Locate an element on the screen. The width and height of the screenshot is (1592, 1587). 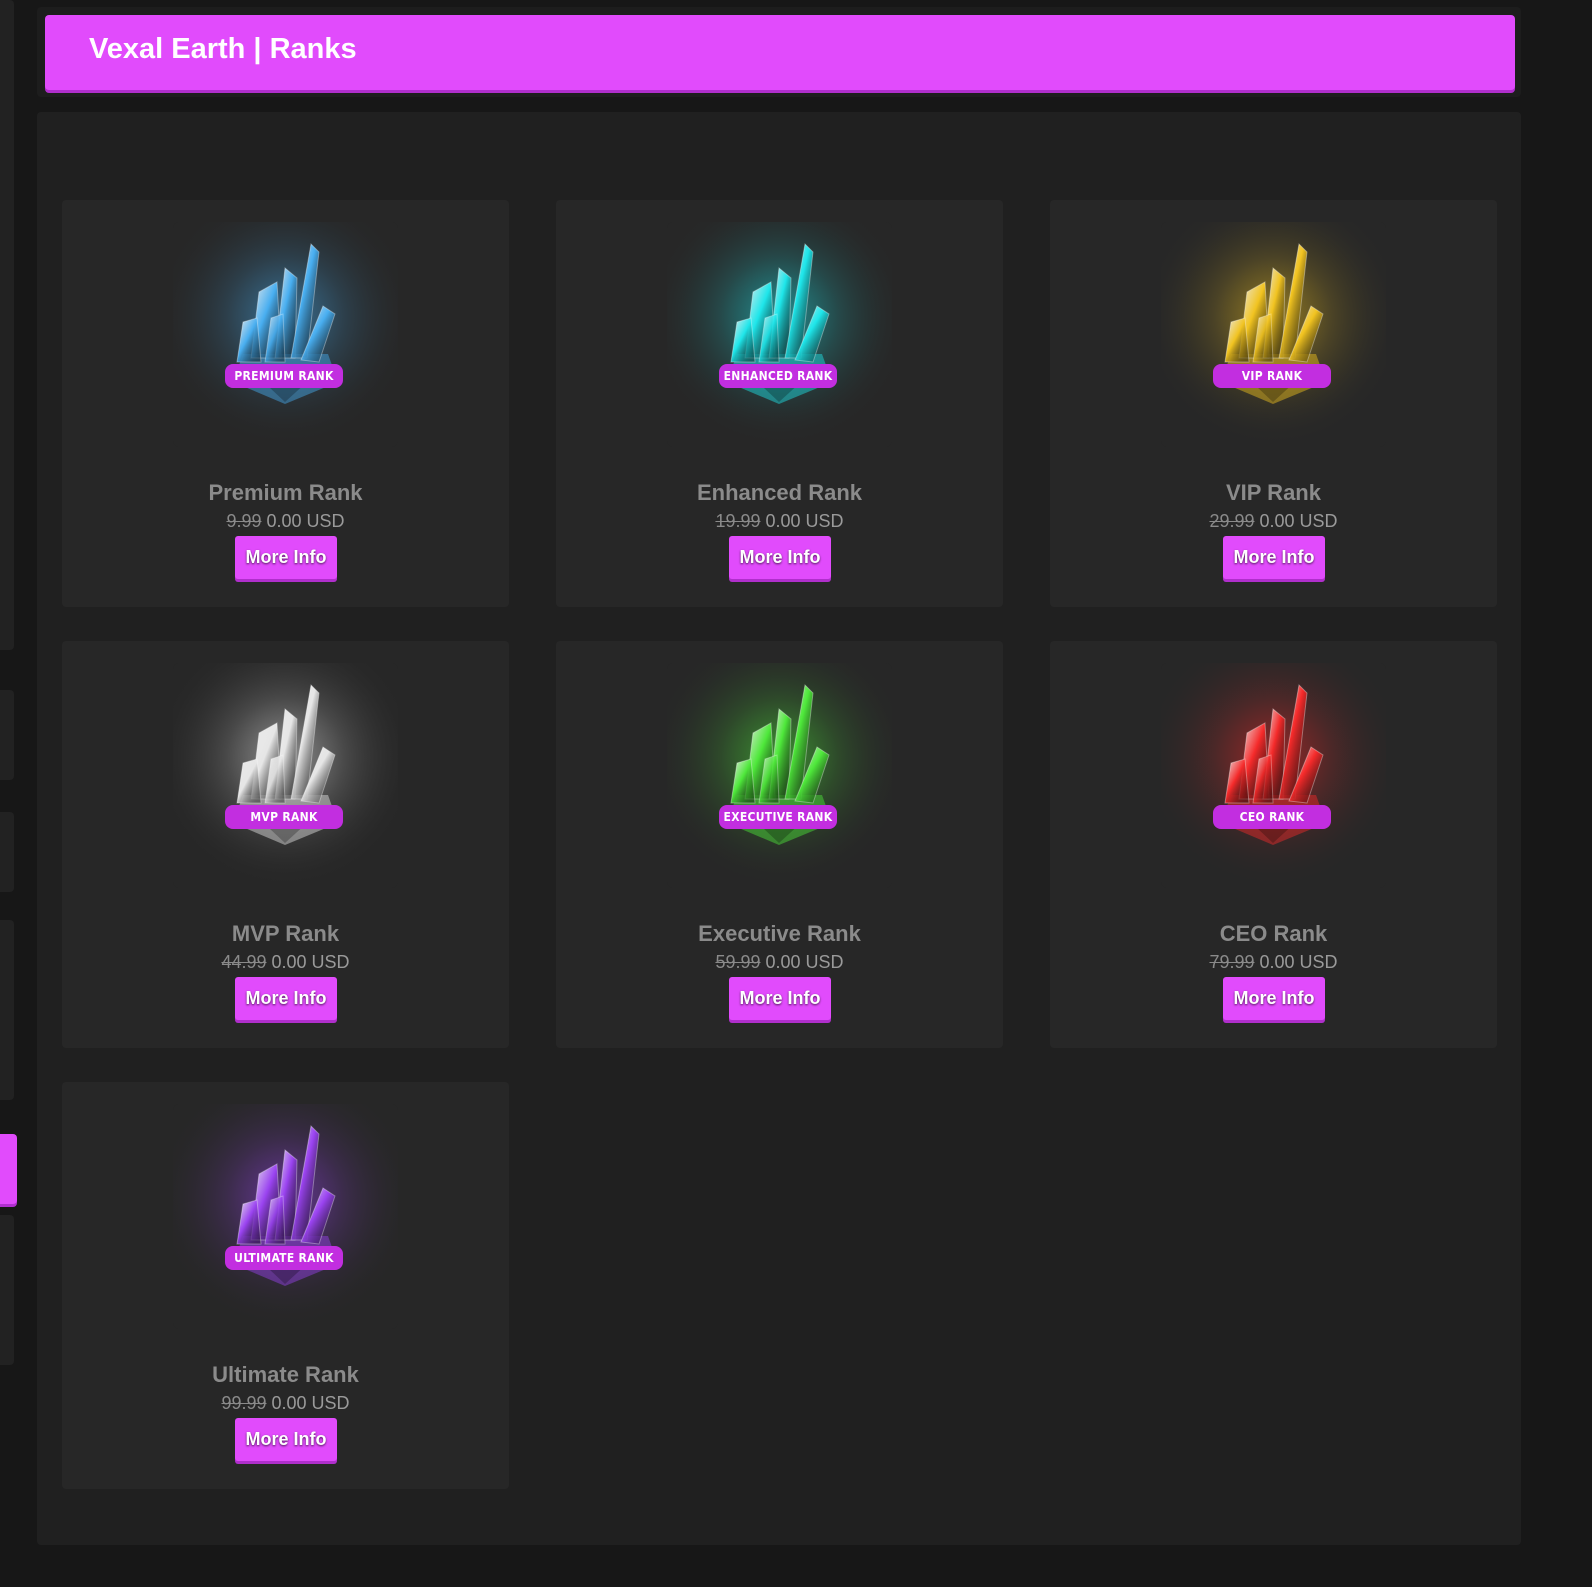
rank-price: 9.99 0.00 USD is located at coordinates (285, 521).